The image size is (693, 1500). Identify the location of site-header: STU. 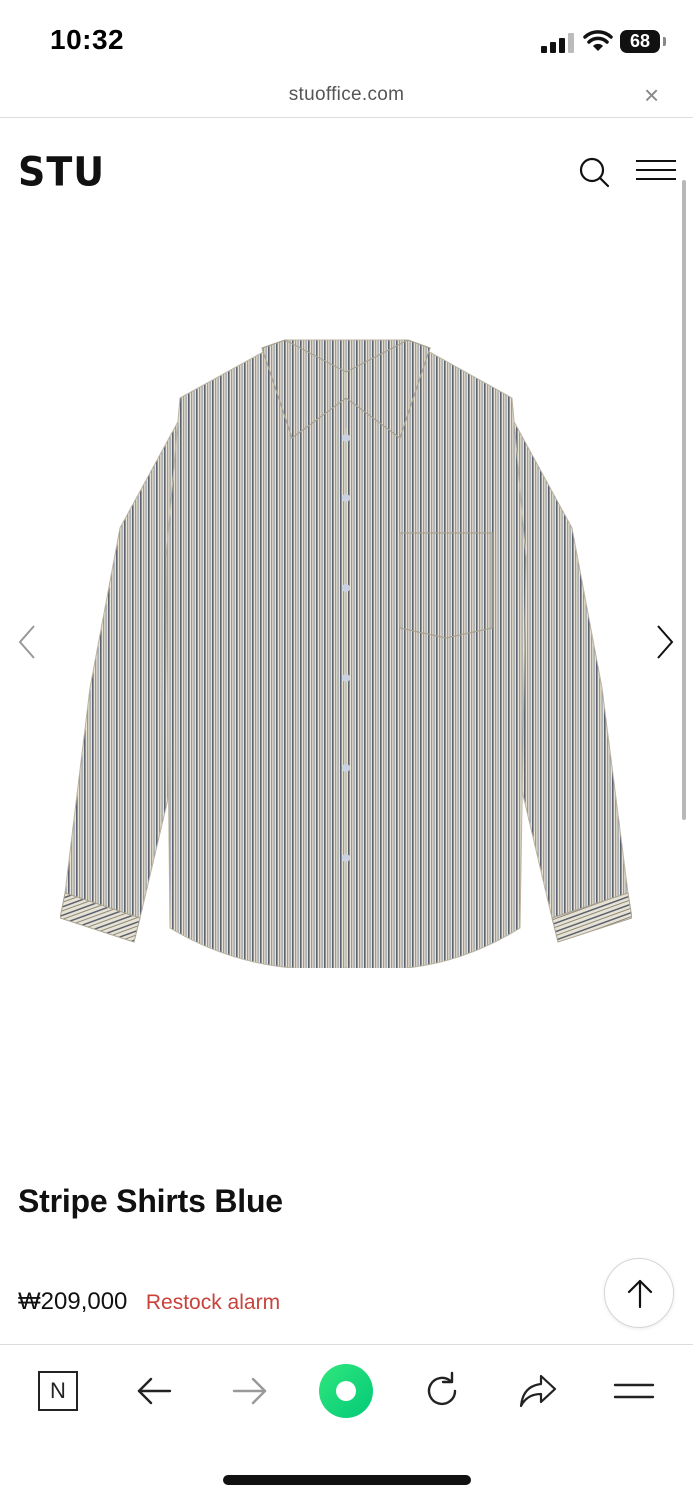
(346, 163).